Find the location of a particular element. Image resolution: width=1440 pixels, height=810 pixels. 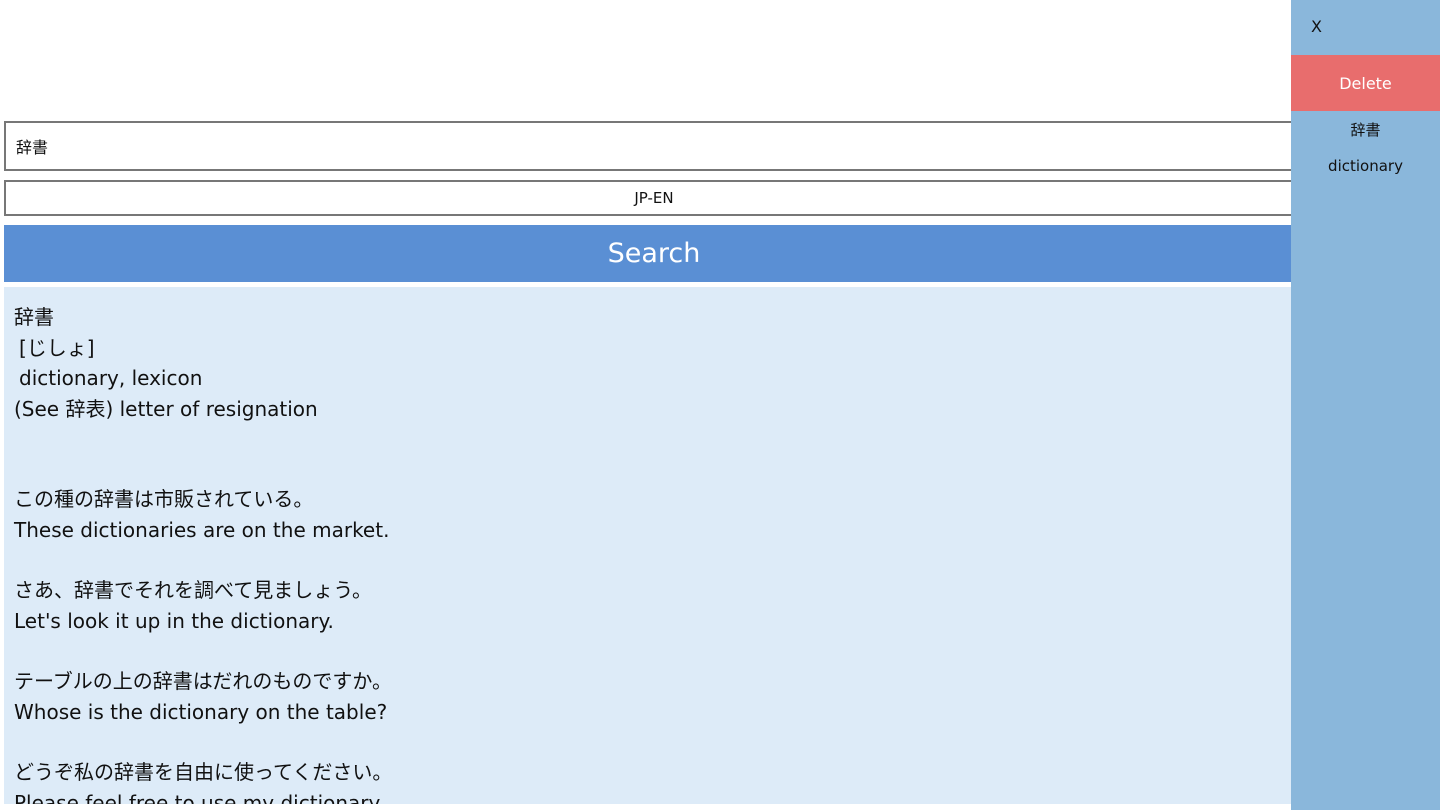

delete-button: Delete is located at coordinates (1365, 83).